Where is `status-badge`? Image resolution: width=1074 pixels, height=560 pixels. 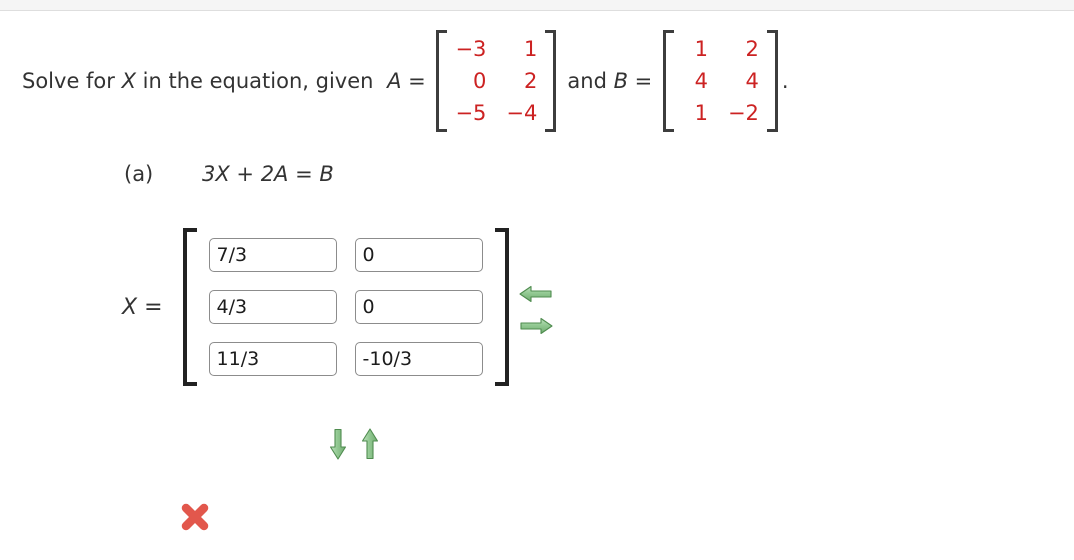
status-badge is located at coordinates (195, 517).